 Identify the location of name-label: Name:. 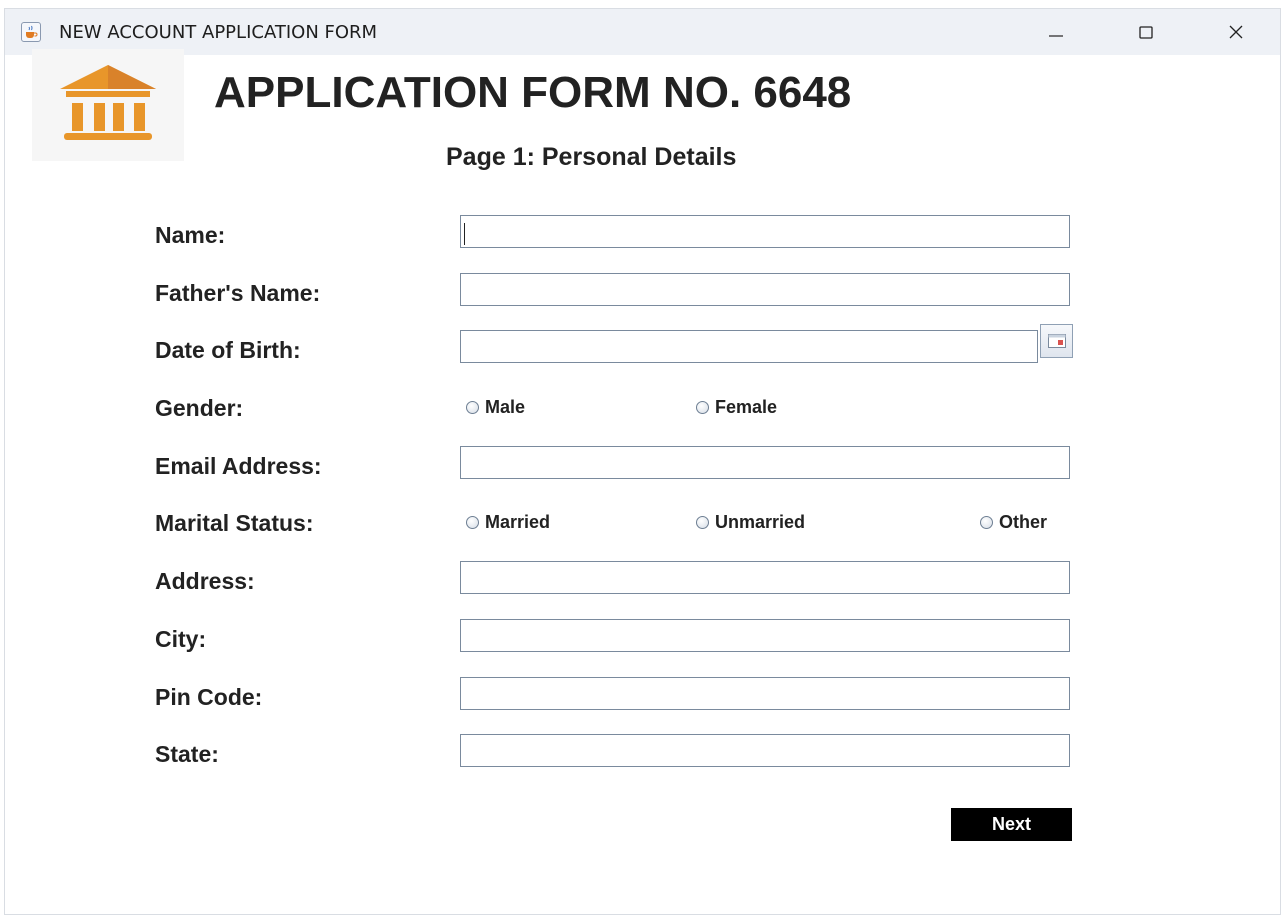
(190, 235).